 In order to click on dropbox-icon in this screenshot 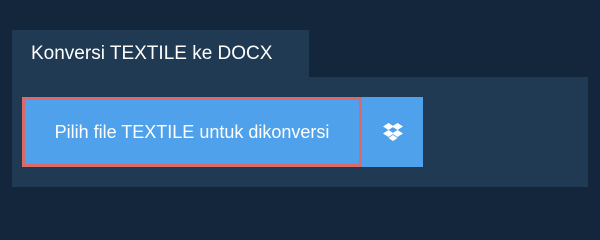, I will do `click(392, 132)`.